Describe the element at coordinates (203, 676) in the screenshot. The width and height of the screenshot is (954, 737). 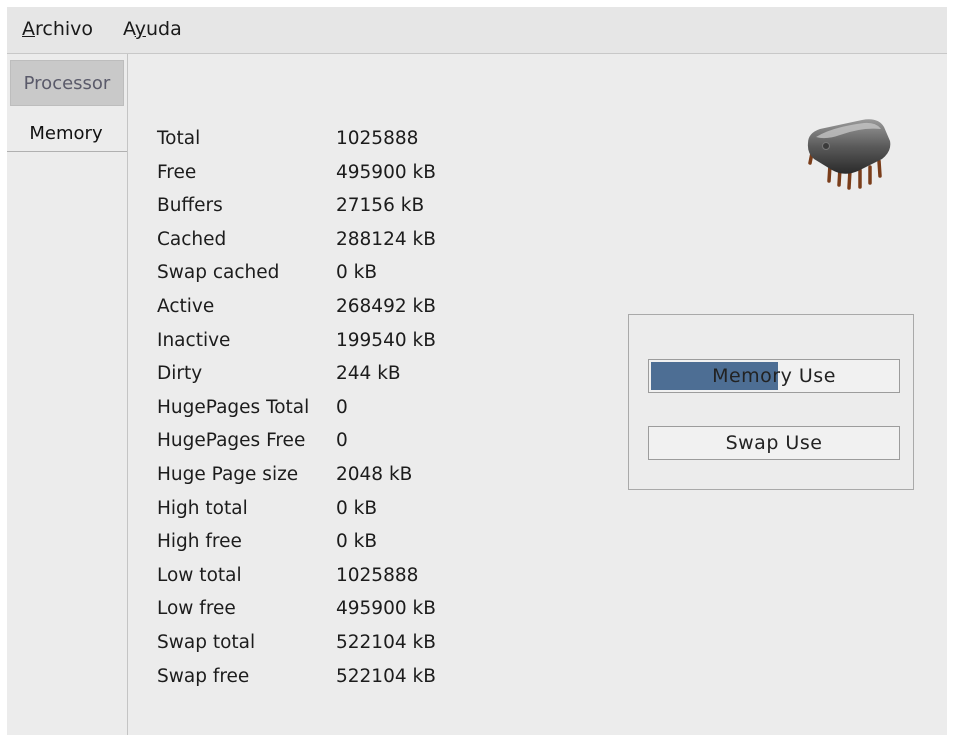
I see `stat-label: Swap free` at that location.